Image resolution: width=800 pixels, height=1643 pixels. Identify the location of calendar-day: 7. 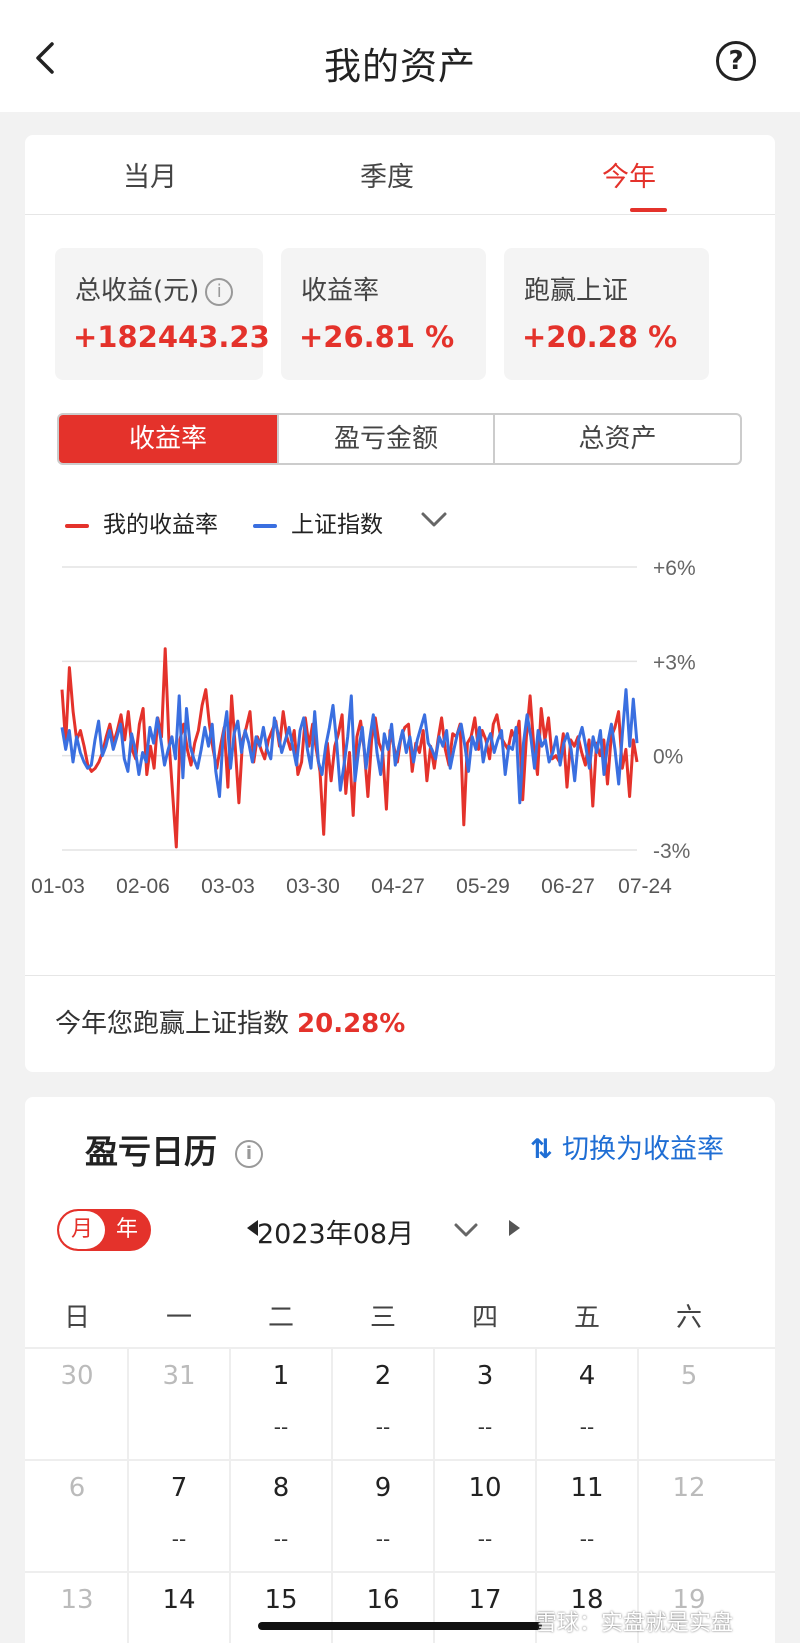
(179, 1488).